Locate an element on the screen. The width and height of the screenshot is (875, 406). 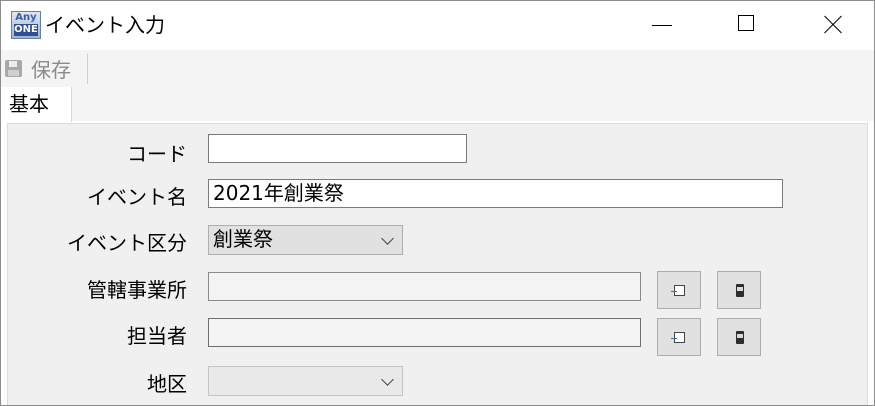
region-select is located at coordinates (305, 381).